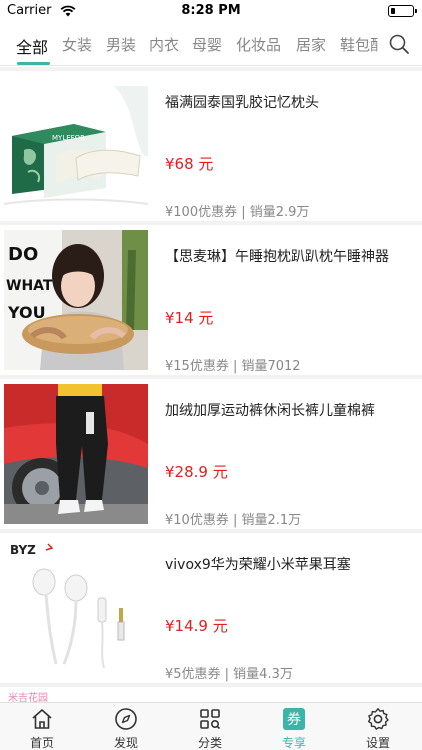  I want to click on battery-icon, so click(402, 11).